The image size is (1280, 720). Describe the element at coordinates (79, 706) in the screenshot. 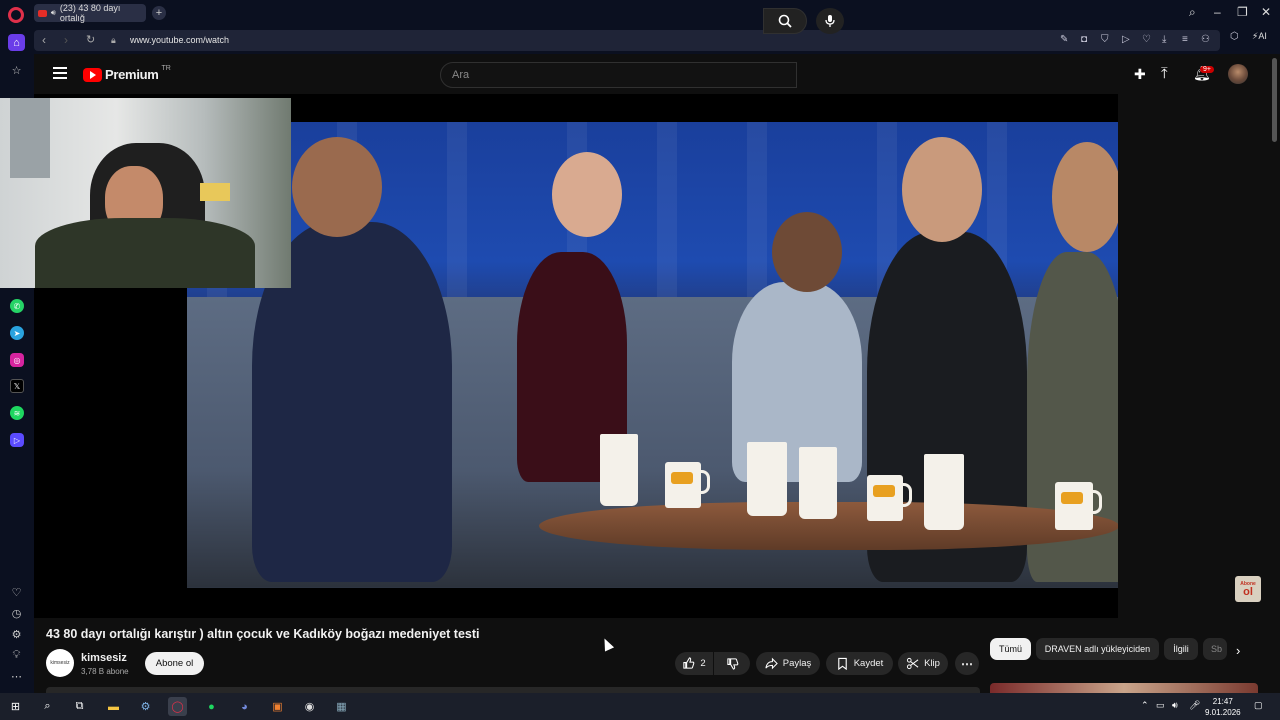

I see `task-view-icon: ⧉` at that location.